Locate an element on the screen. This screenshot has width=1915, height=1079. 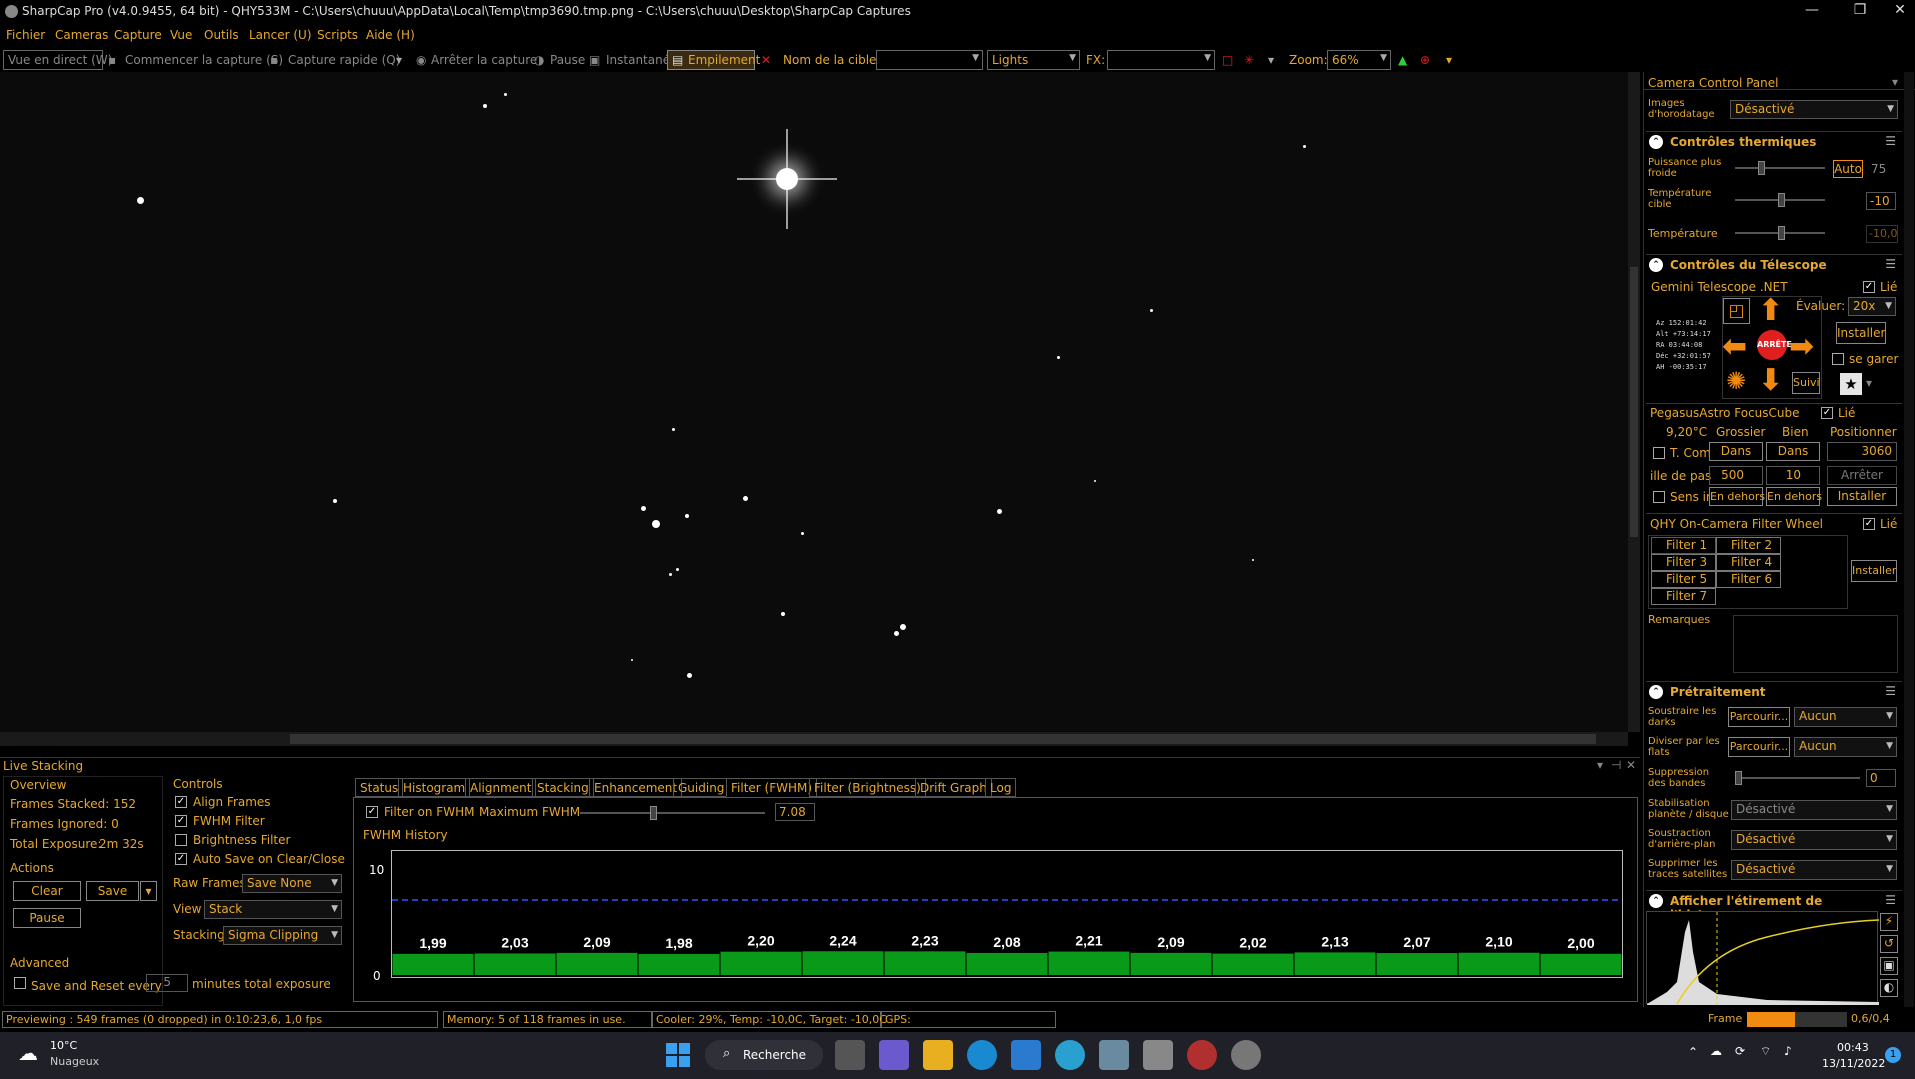
dropdown-arrow-icon: ▾ is located at coordinates (399, 60).